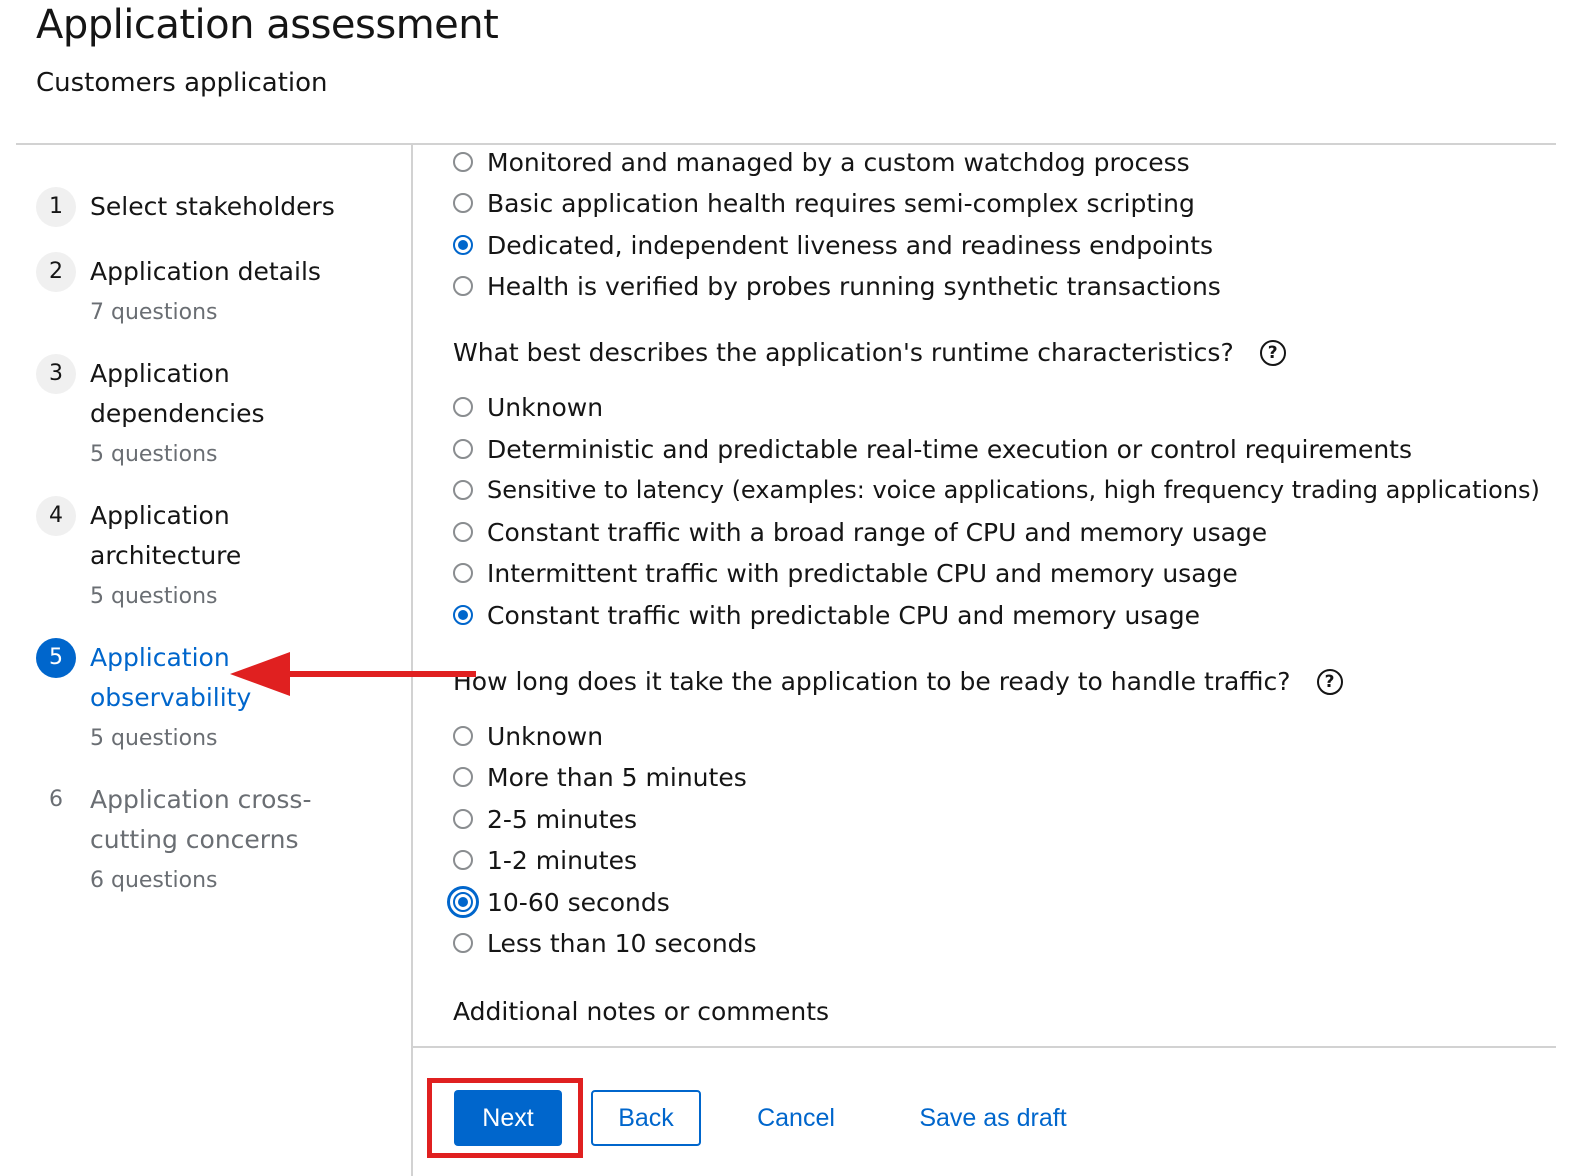  I want to click on step-question-count: 7 questions, so click(154, 312).